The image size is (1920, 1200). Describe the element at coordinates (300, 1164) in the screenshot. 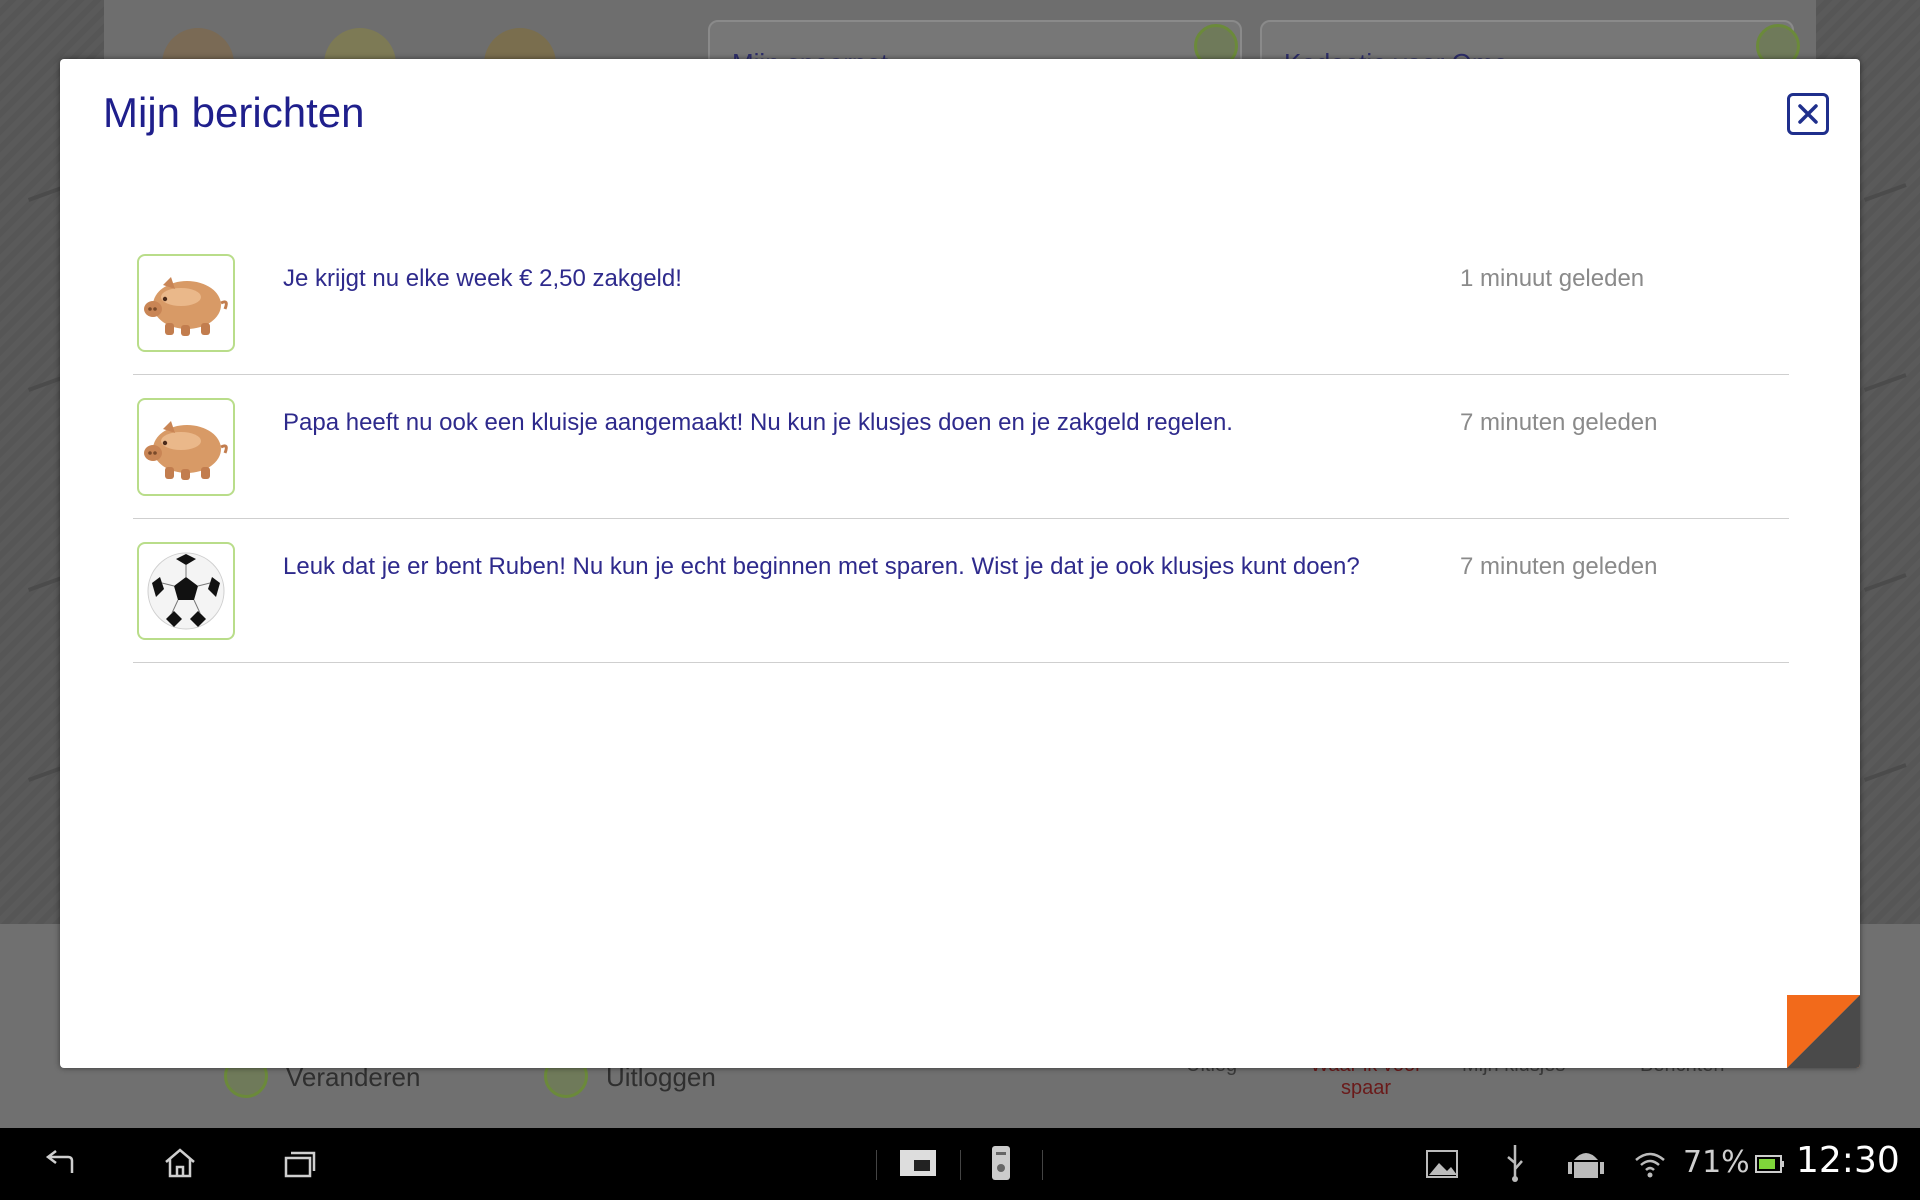

I see `recent-apps-icon` at that location.